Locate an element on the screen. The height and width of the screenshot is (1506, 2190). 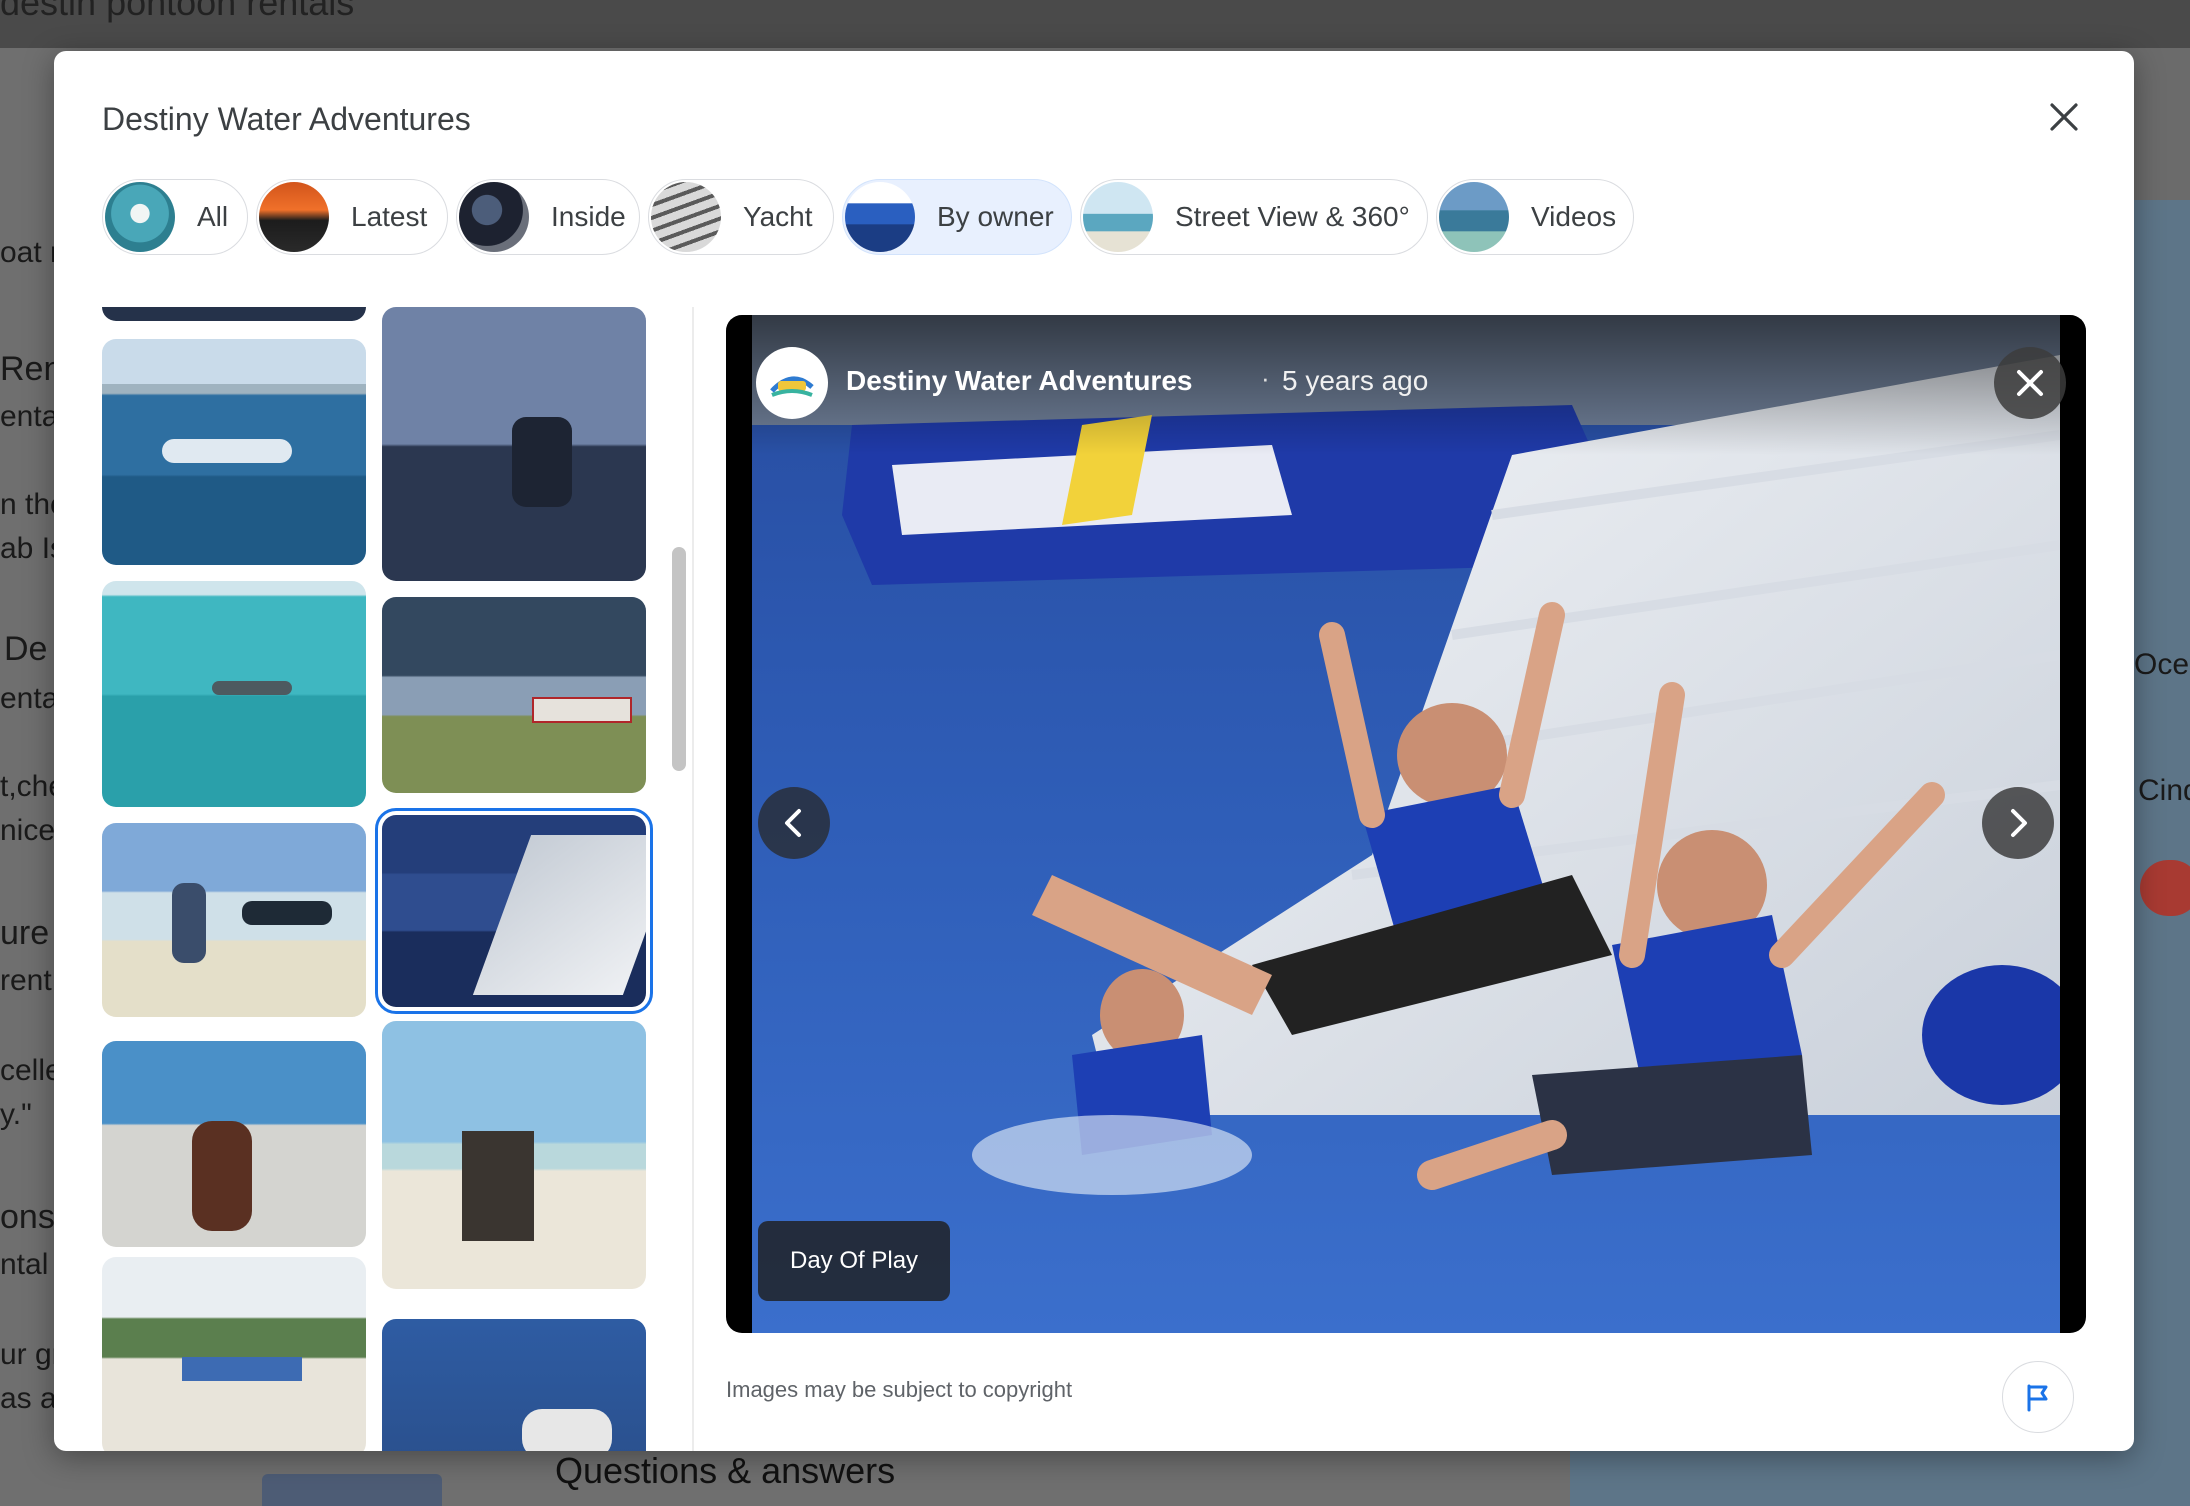
chevron-right-icon is located at coordinates (2019, 823).